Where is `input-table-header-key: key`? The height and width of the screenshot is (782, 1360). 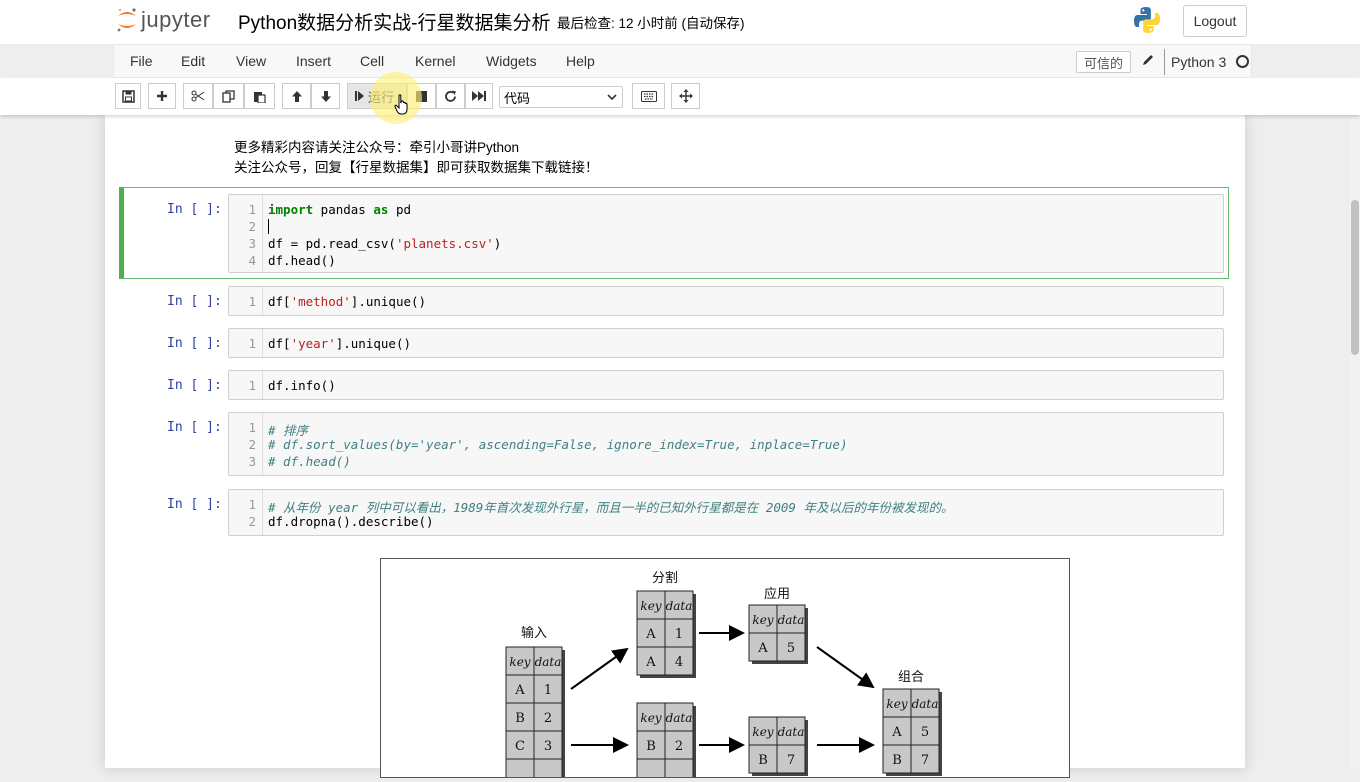 input-table-header-key: key is located at coordinates (519, 662).